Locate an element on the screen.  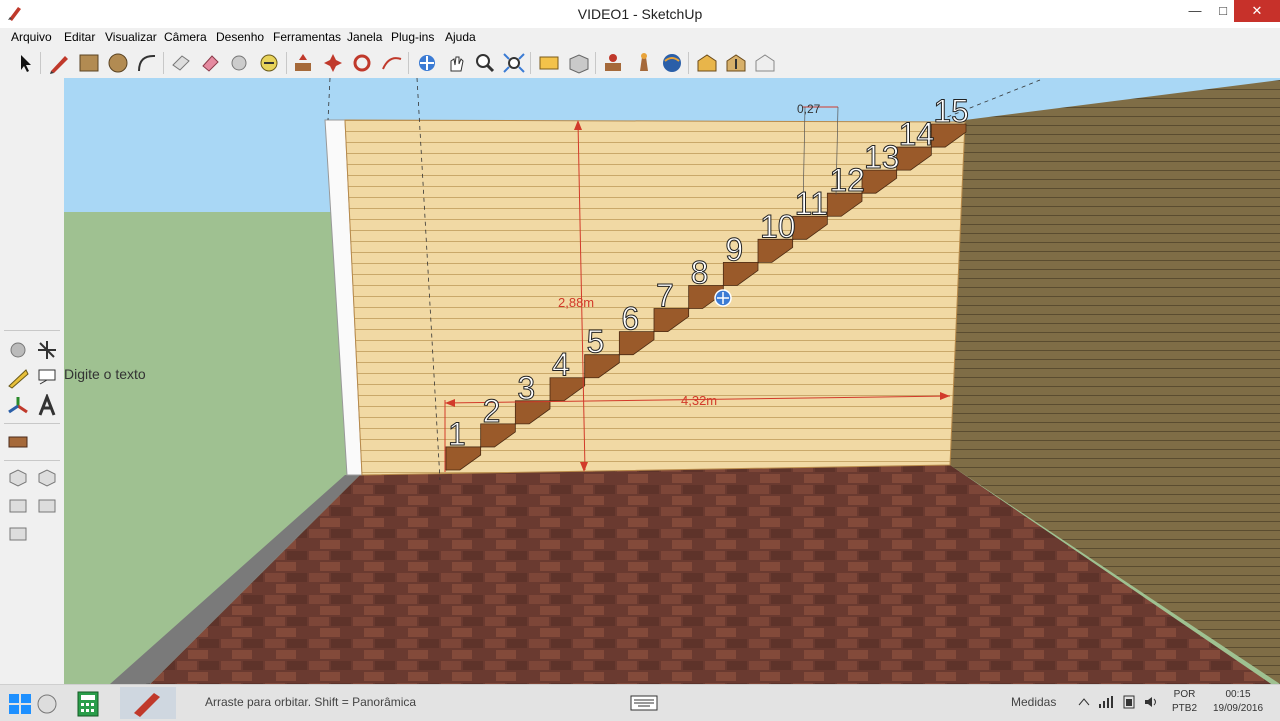
view-front-icon is located at coordinates (18, 506).